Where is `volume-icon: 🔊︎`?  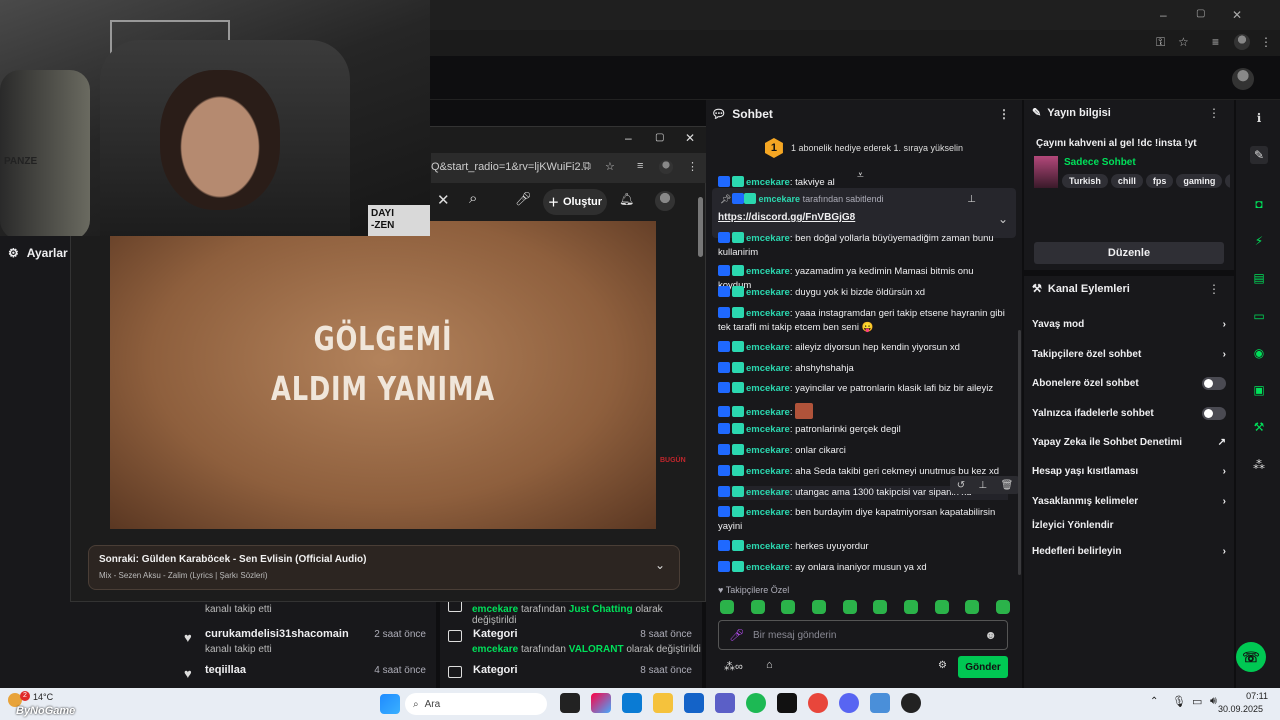 volume-icon: 🔊︎ is located at coordinates (1213, 701).